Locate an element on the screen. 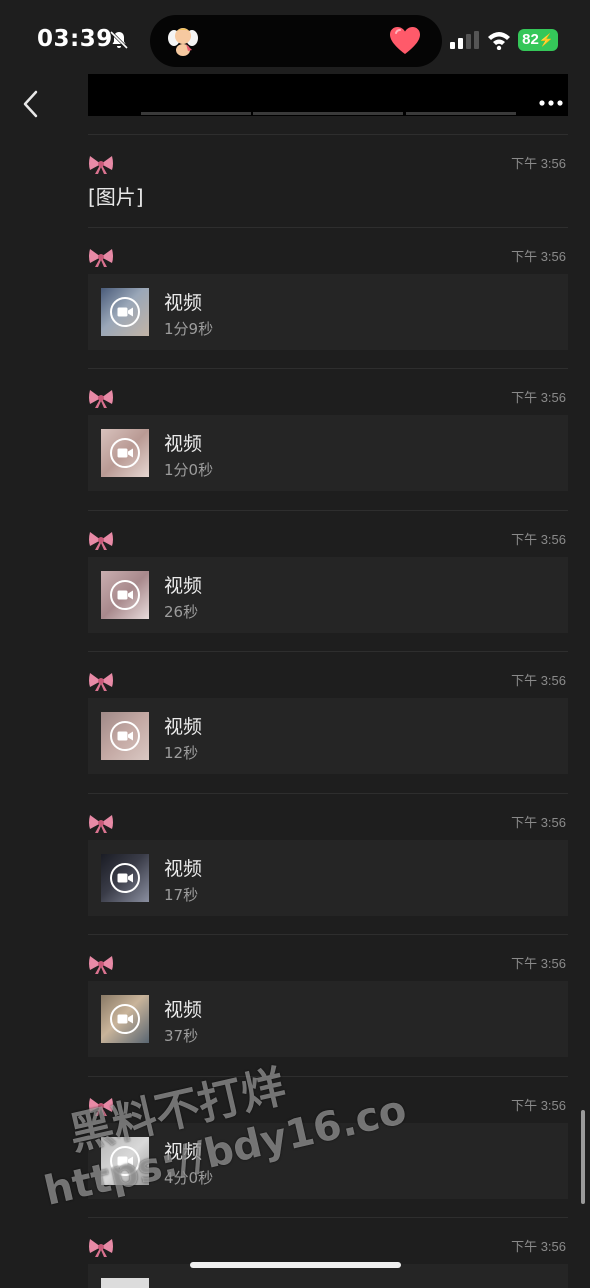 The image size is (590, 1288). wifi-icon is located at coordinates (499, 41).